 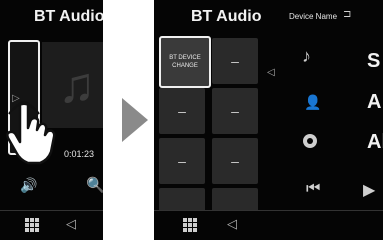 I want to click on artist-name: A, so click(x=374, y=102).